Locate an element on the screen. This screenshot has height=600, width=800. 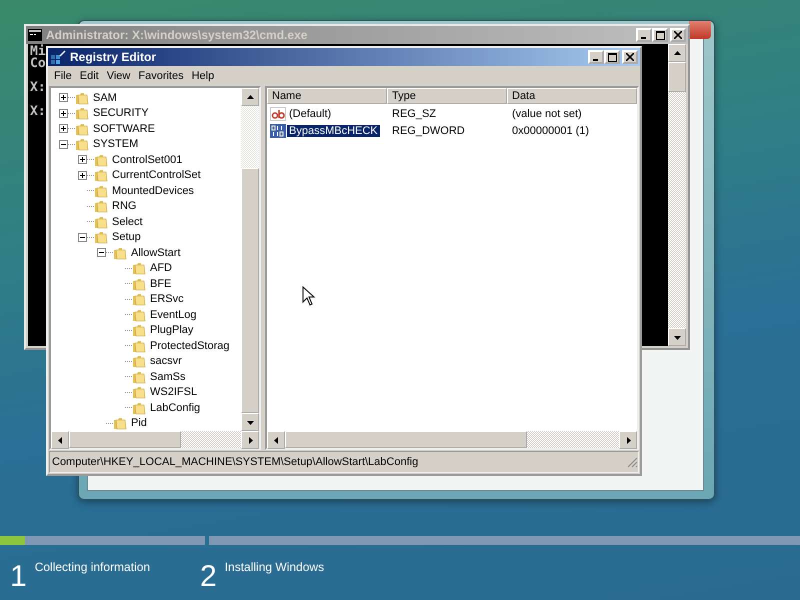
menu-item: Help is located at coordinates (203, 76).